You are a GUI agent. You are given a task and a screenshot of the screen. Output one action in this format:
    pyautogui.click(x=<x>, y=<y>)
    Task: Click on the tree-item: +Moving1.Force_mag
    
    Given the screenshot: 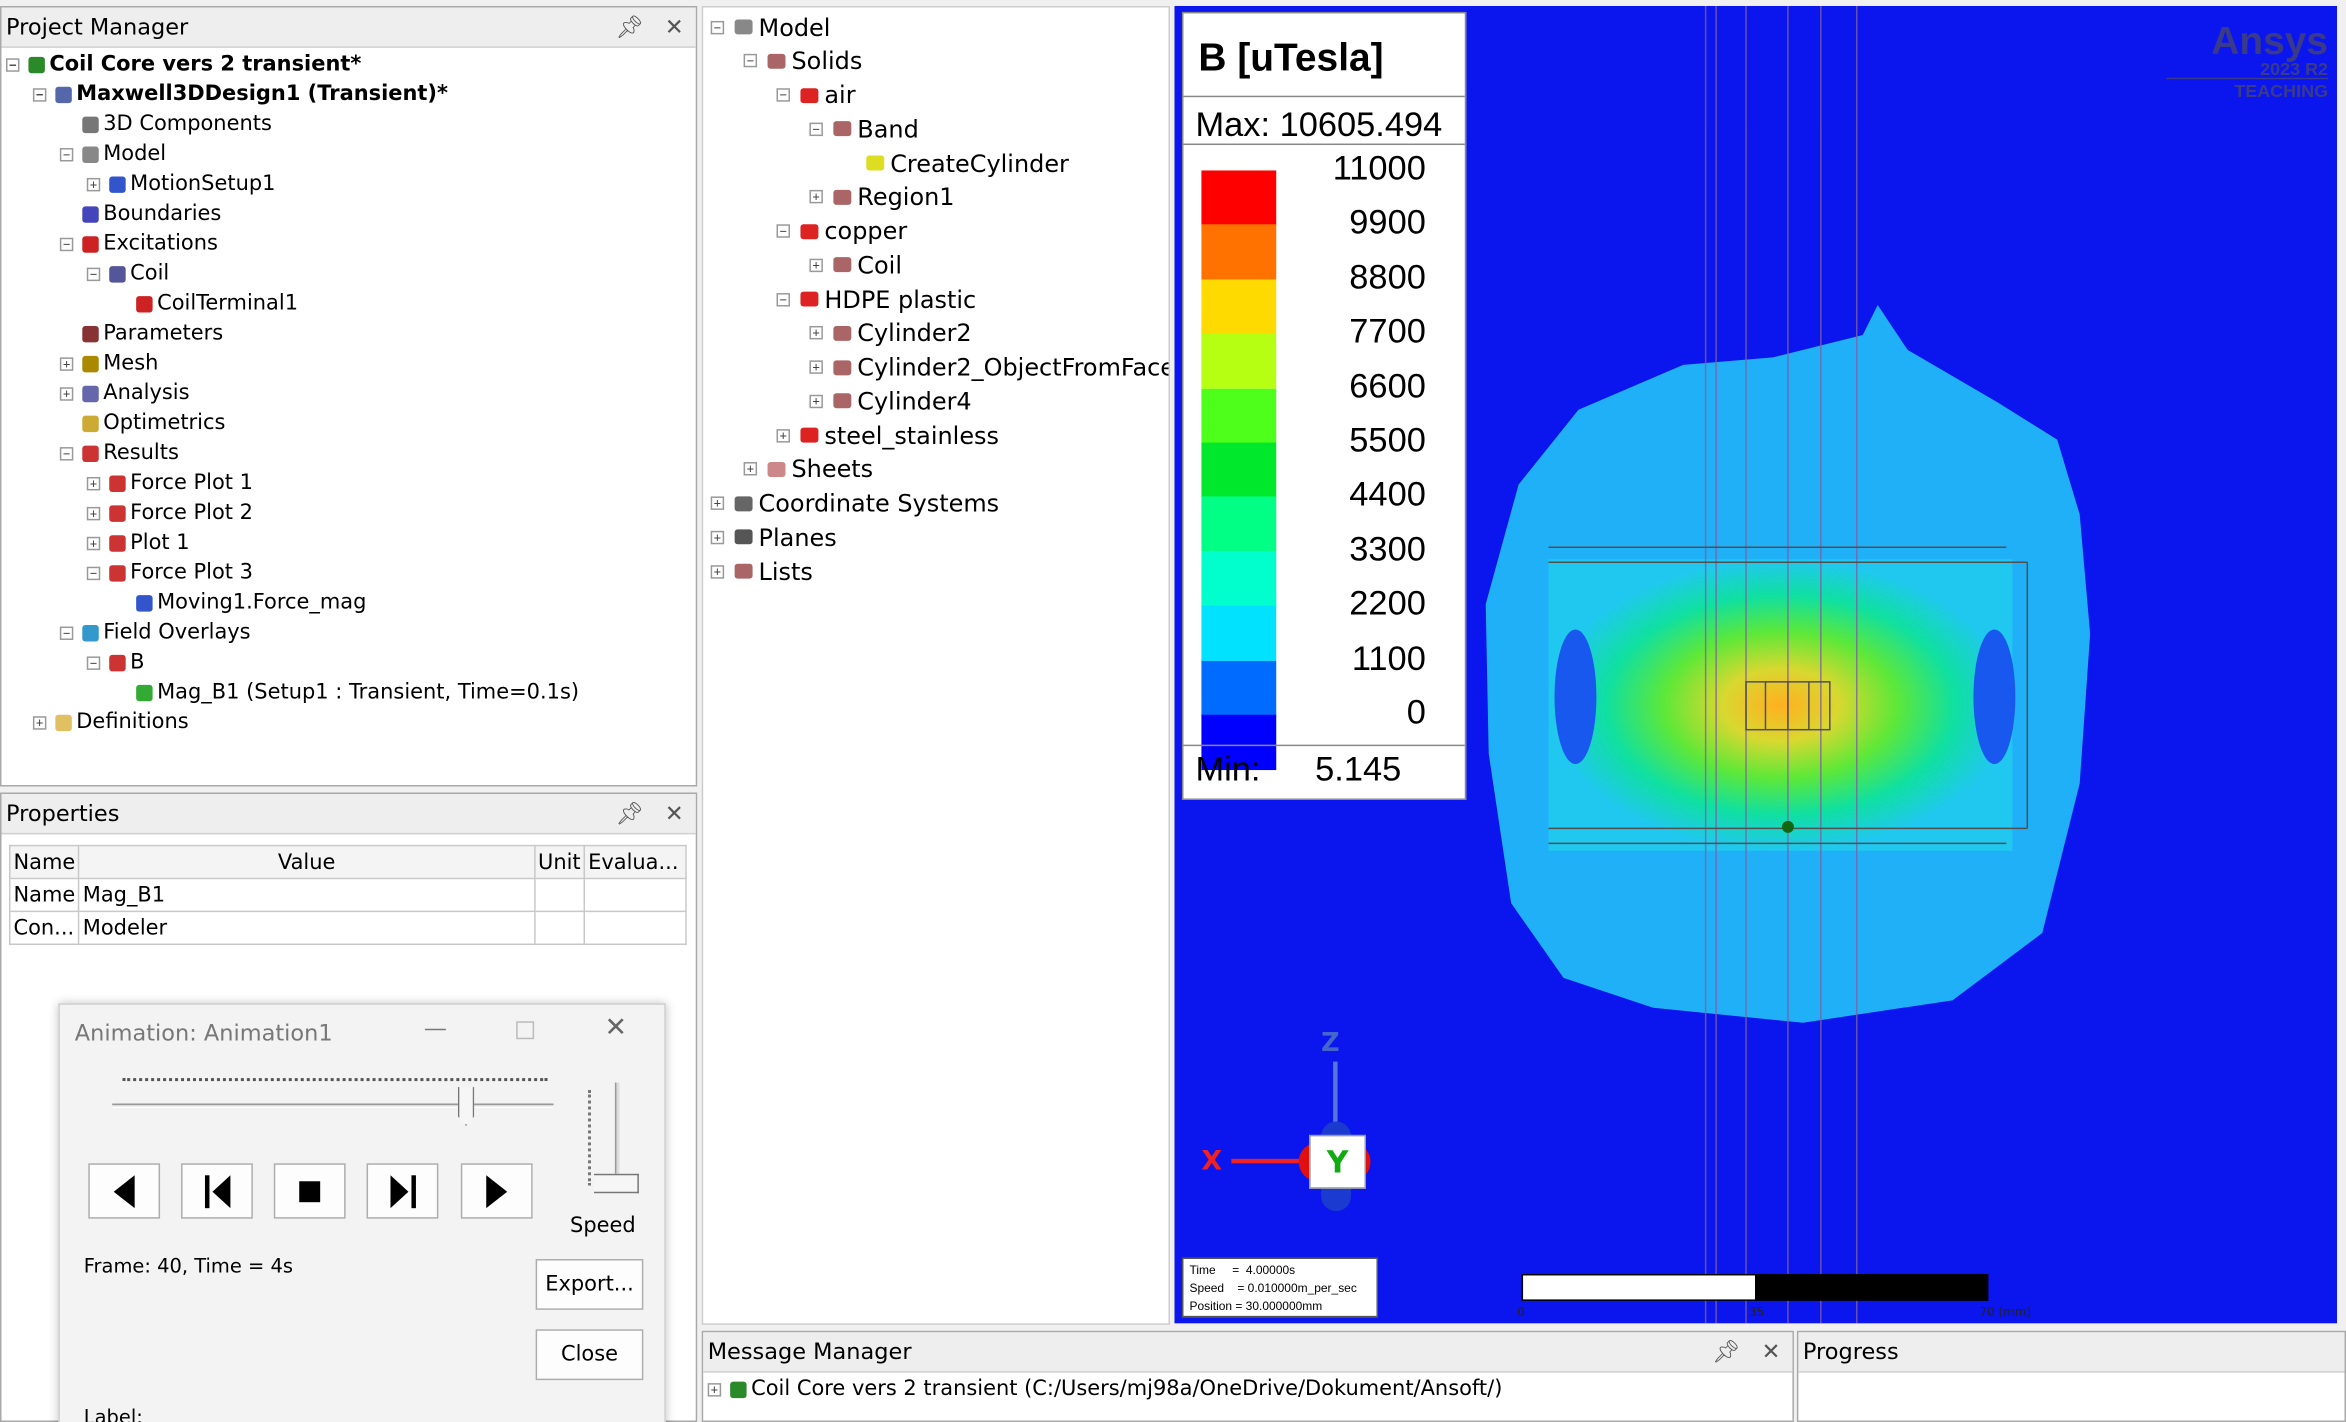 What is the action you would take?
    pyautogui.click(x=240, y=603)
    